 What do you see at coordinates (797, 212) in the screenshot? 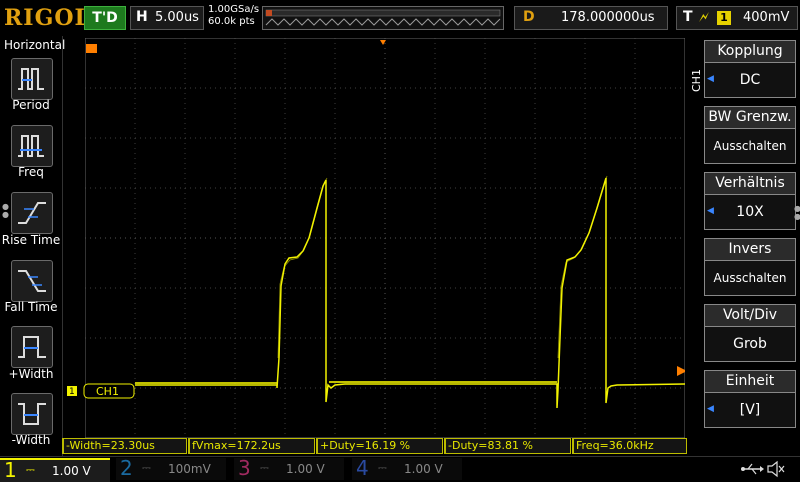
I see `menu-page-dots-right: ● ●` at bounding box center [797, 212].